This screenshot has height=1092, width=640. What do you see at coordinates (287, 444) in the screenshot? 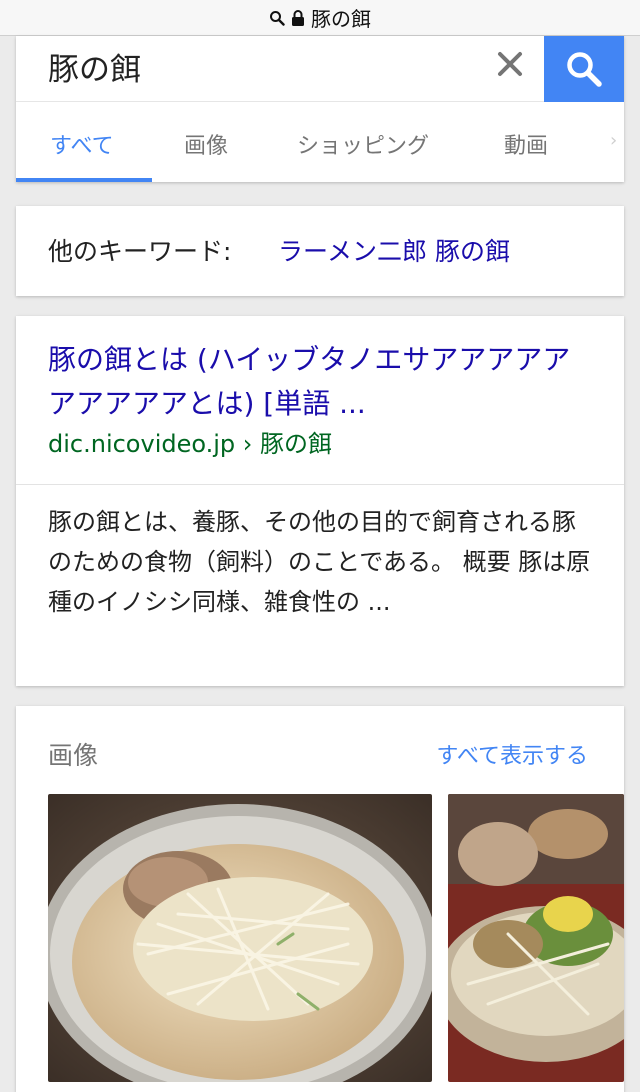
I see `result-url-path: › 豚の餌` at bounding box center [287, 444].